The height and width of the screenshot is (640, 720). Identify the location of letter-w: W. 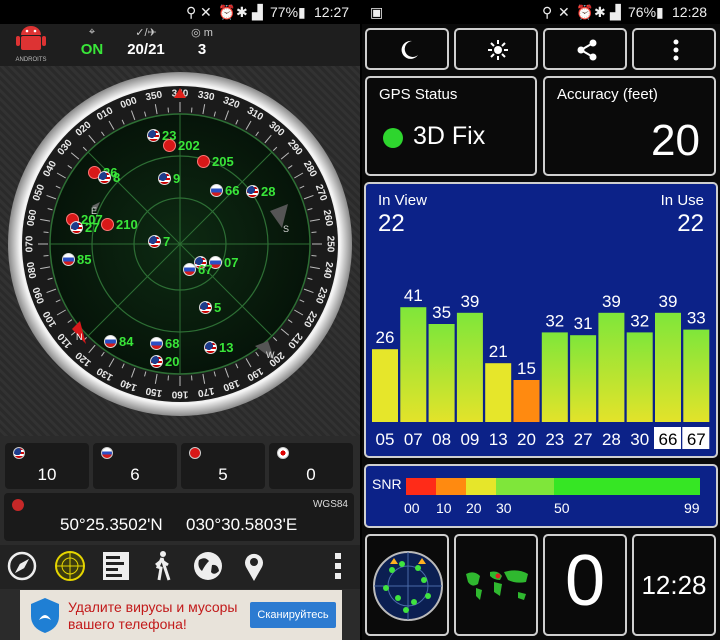
(270, 355).